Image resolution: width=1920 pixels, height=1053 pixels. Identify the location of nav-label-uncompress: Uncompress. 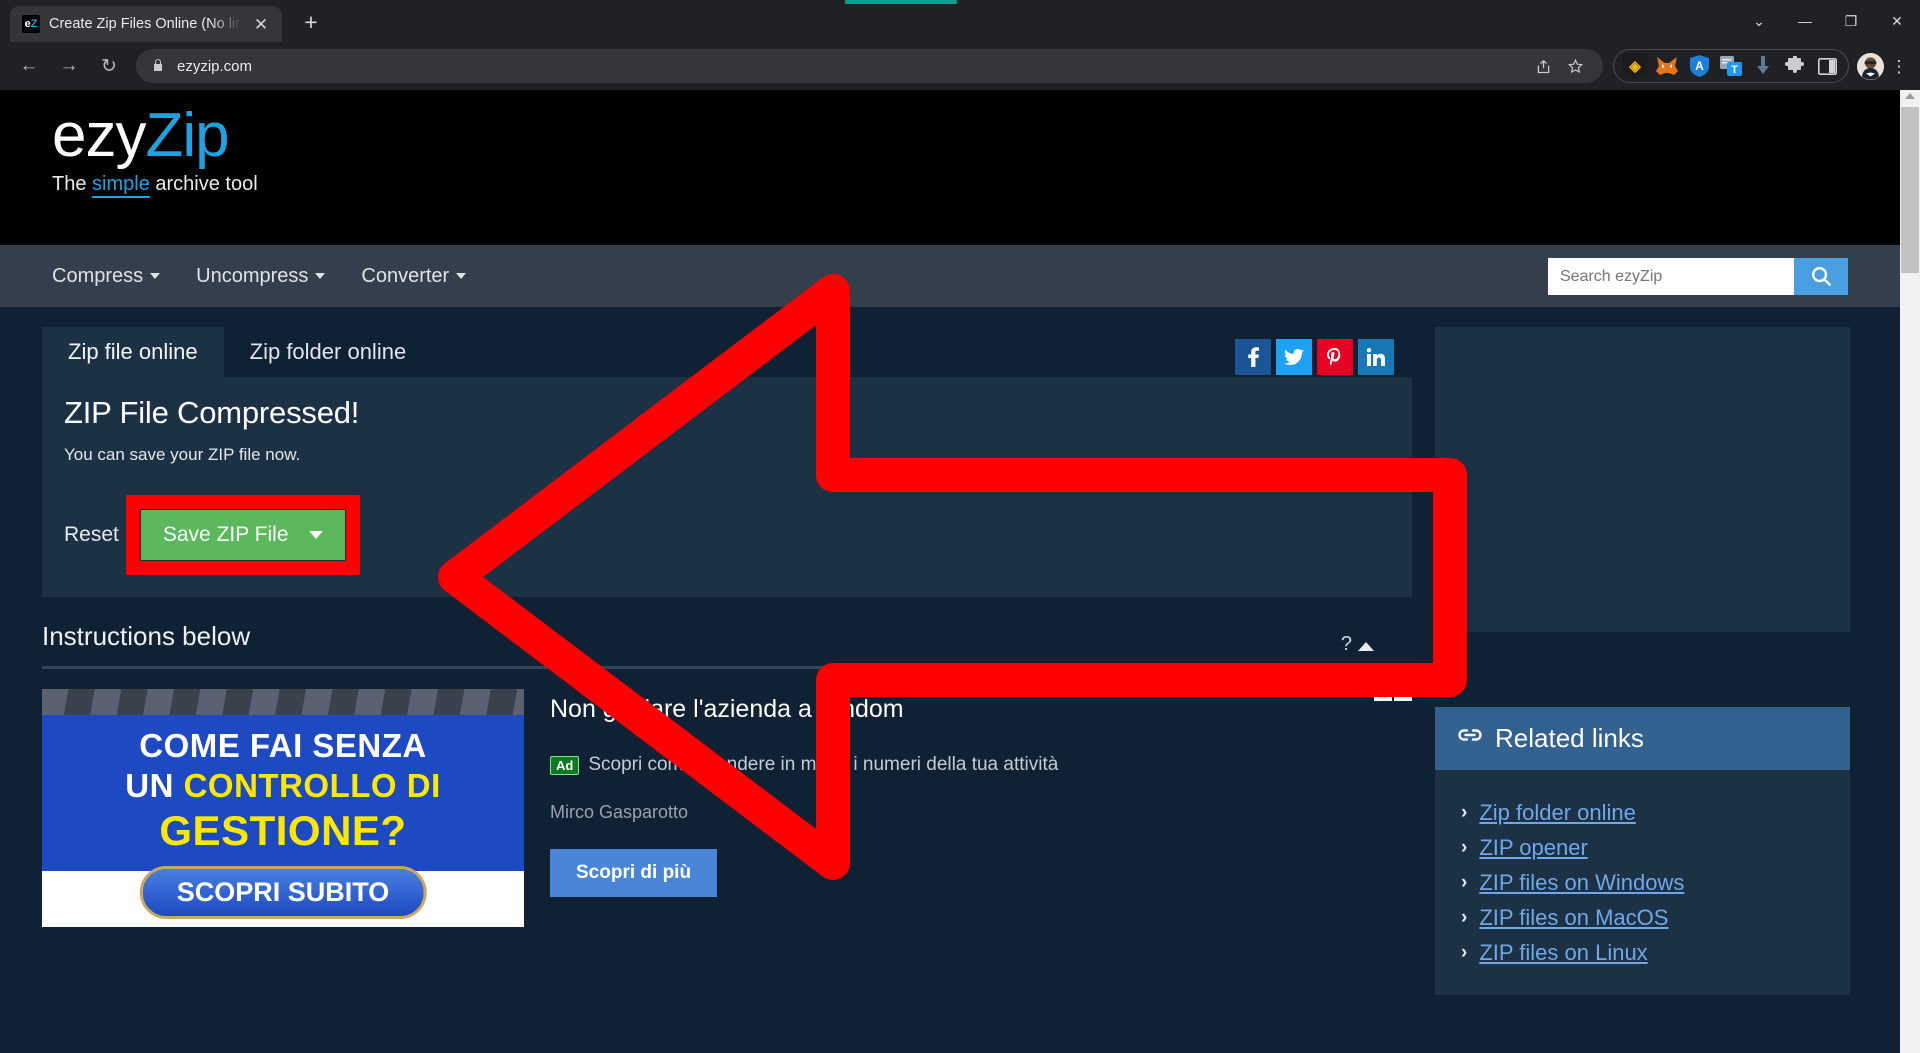
(252, 275).